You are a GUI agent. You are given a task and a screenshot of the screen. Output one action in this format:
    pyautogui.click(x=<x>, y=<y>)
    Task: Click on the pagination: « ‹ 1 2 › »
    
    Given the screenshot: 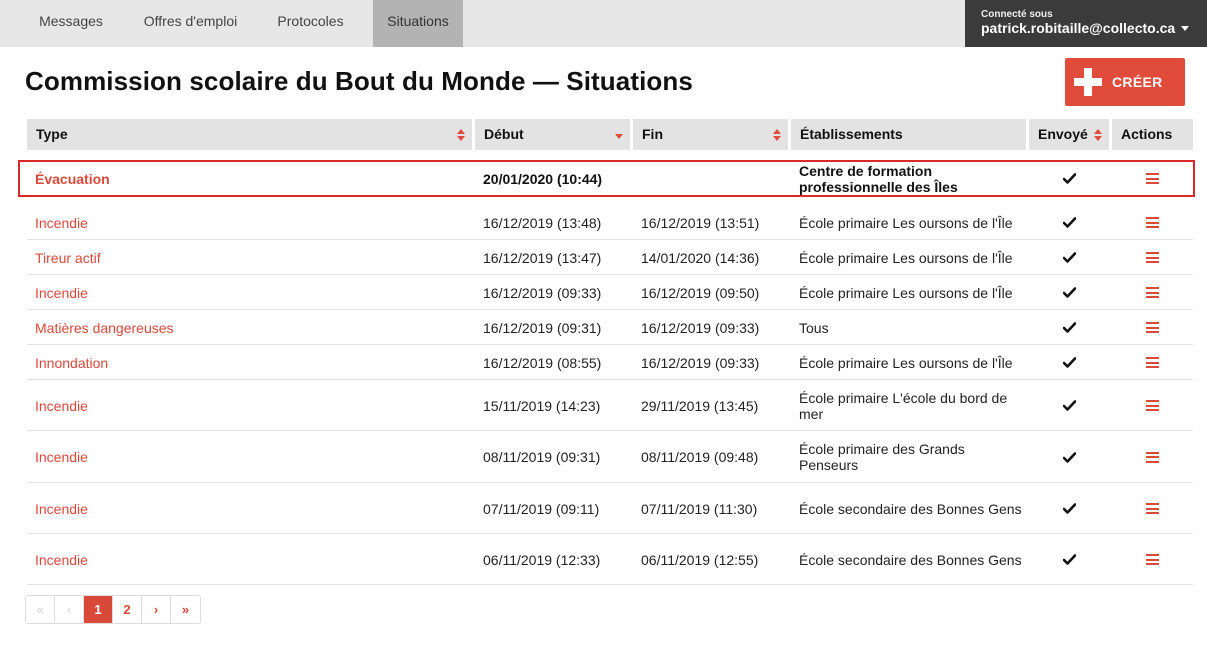 What is the action you would take?
    pyautogui.click(x=113, y=609)
    